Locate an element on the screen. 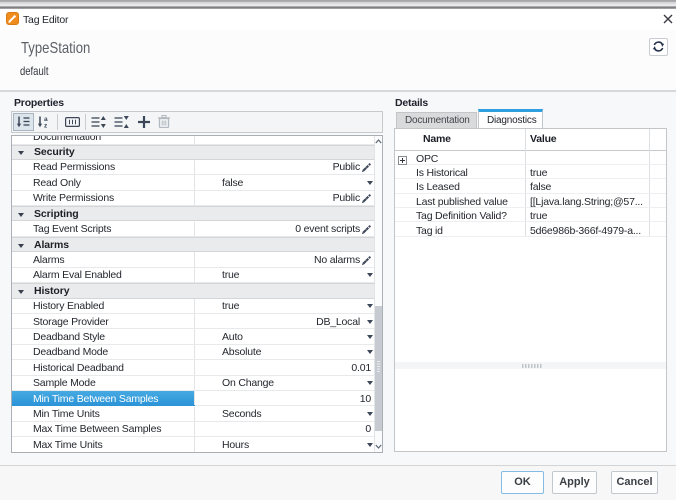 Image resolution: width=676 pixels, height=500 pixels. svg-text: z is located at coordinates (46, 126).